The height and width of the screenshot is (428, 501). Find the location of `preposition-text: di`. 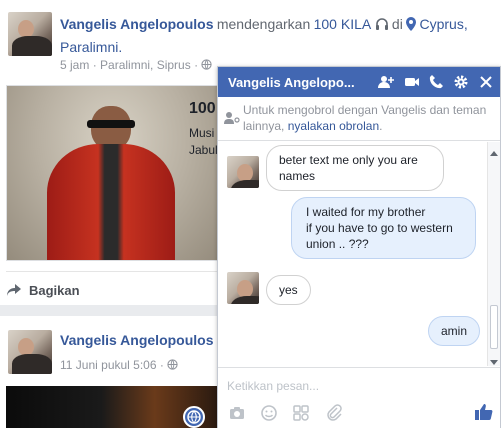

preposition-text: di is located at coordinates (397, 24).